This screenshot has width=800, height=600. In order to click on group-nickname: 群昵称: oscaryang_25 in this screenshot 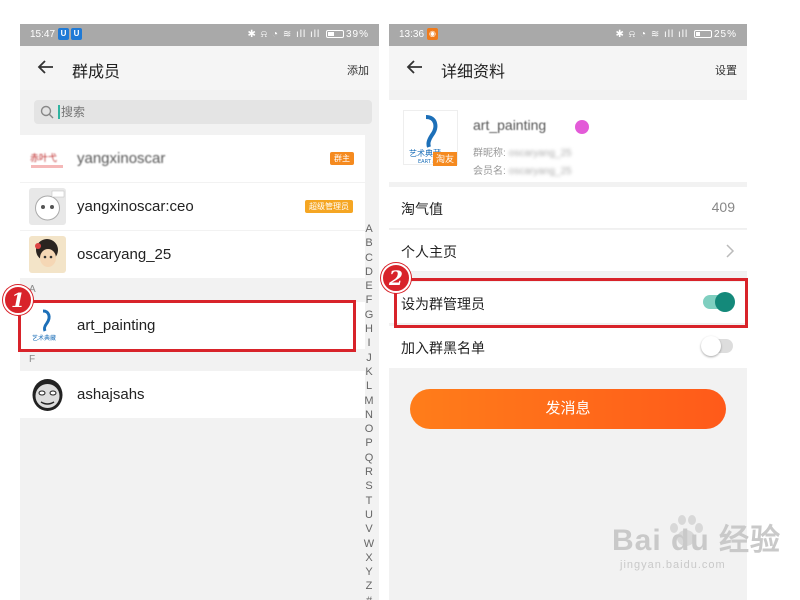, I will do `click(522, 153)`.